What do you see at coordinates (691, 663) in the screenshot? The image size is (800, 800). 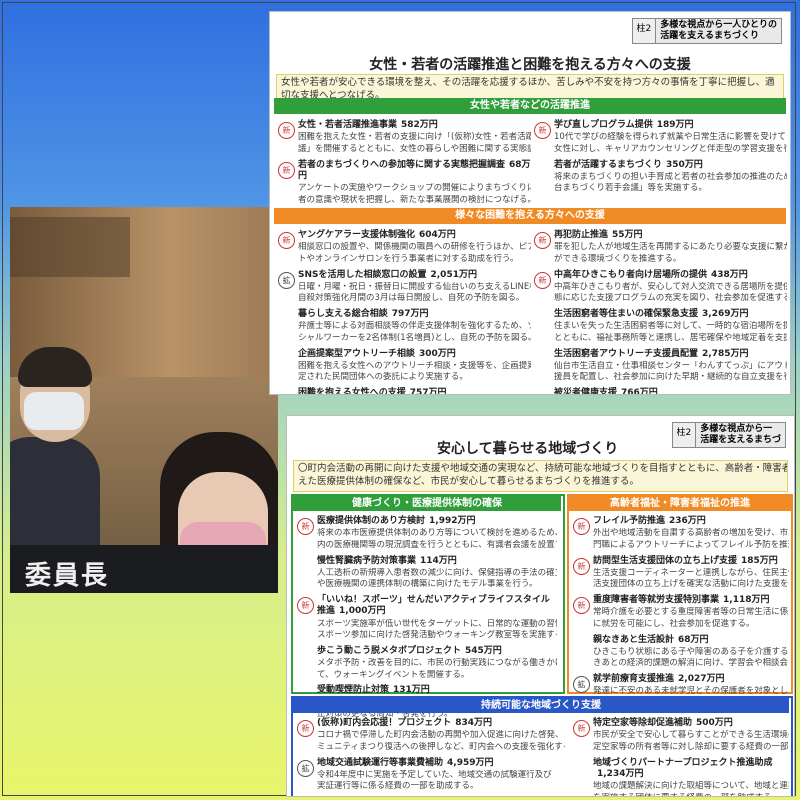 I see `item-description: きあとの経済的課題の解消に向け、学習会や相談会を実施` at bounding box center [691, 663].